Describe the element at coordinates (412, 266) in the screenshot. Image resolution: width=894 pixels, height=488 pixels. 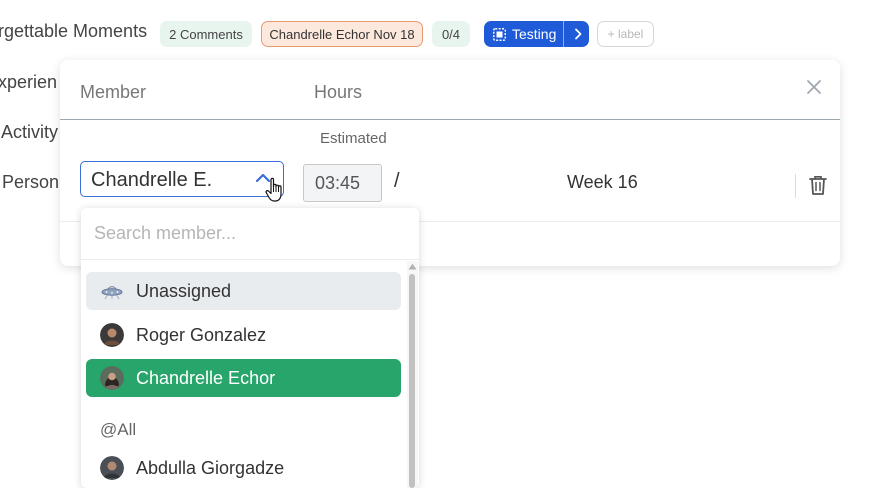
I see `scroll-up-arrow-icon` at that location.